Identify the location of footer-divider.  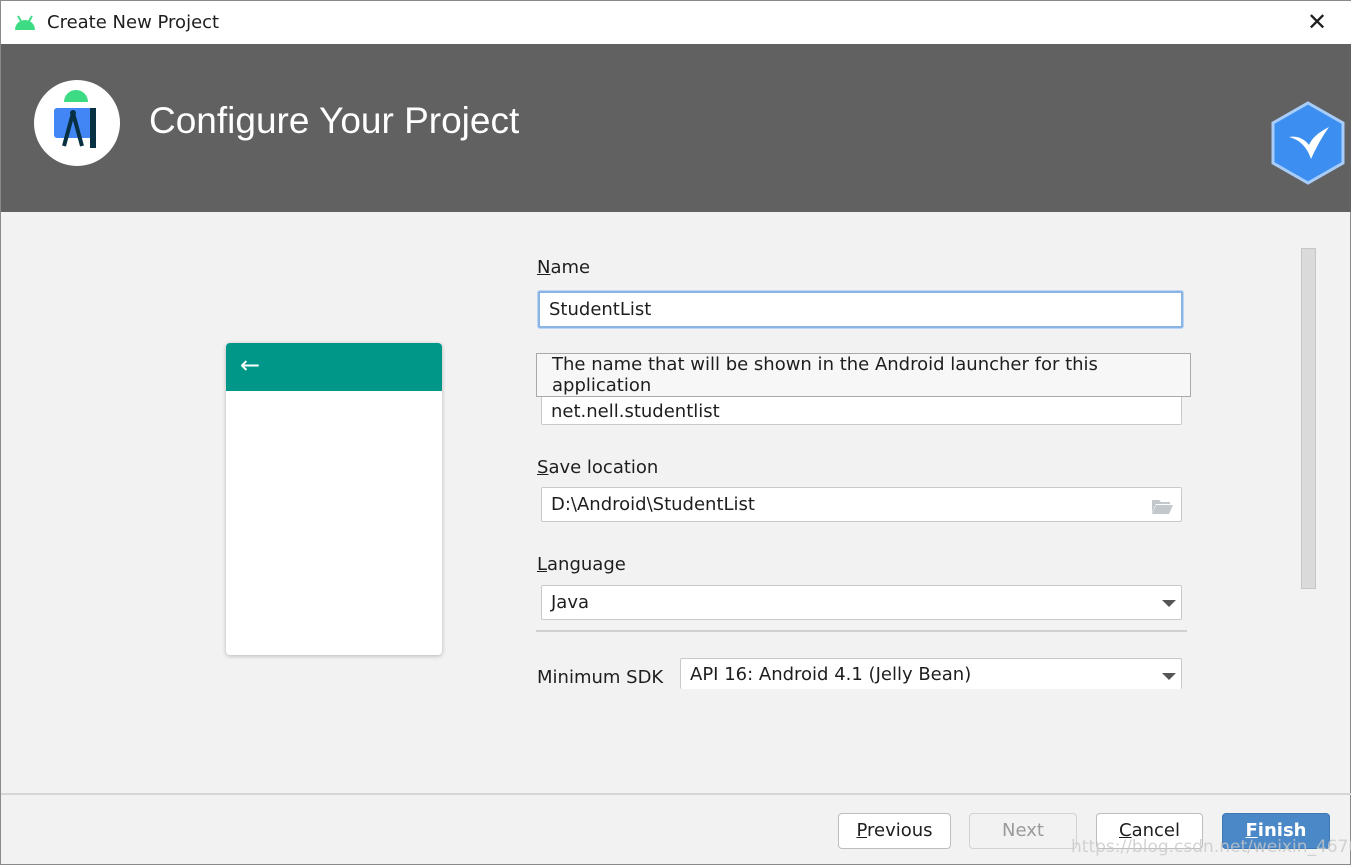
(676, 794).